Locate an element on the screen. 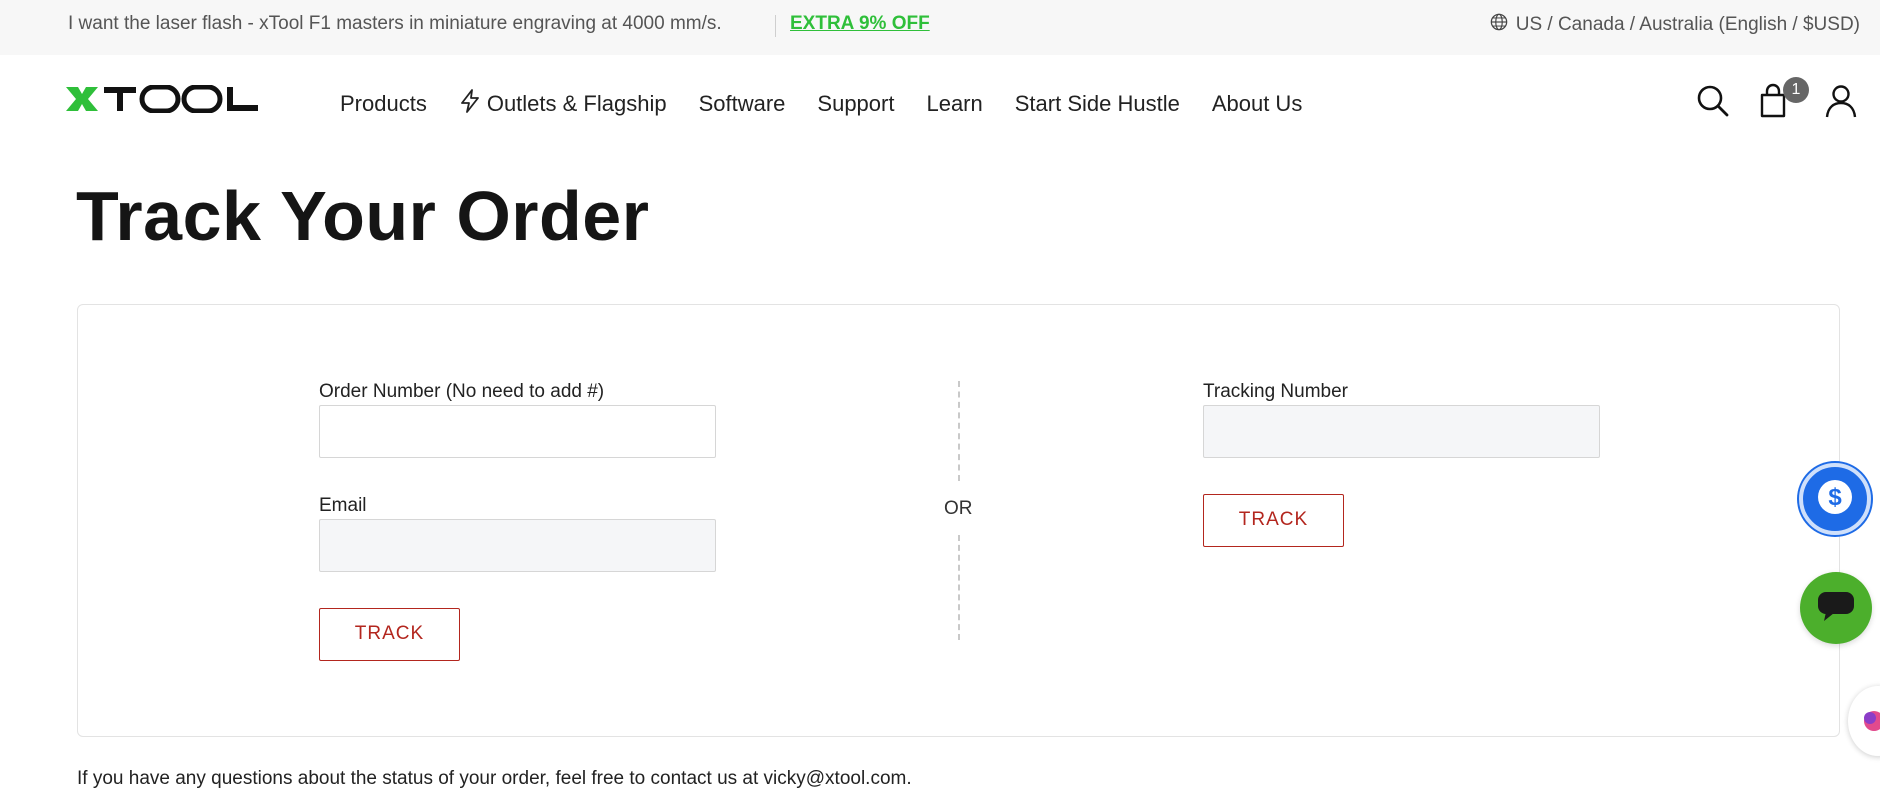  nav-about: About Us is located at coordinates (1257, 104).